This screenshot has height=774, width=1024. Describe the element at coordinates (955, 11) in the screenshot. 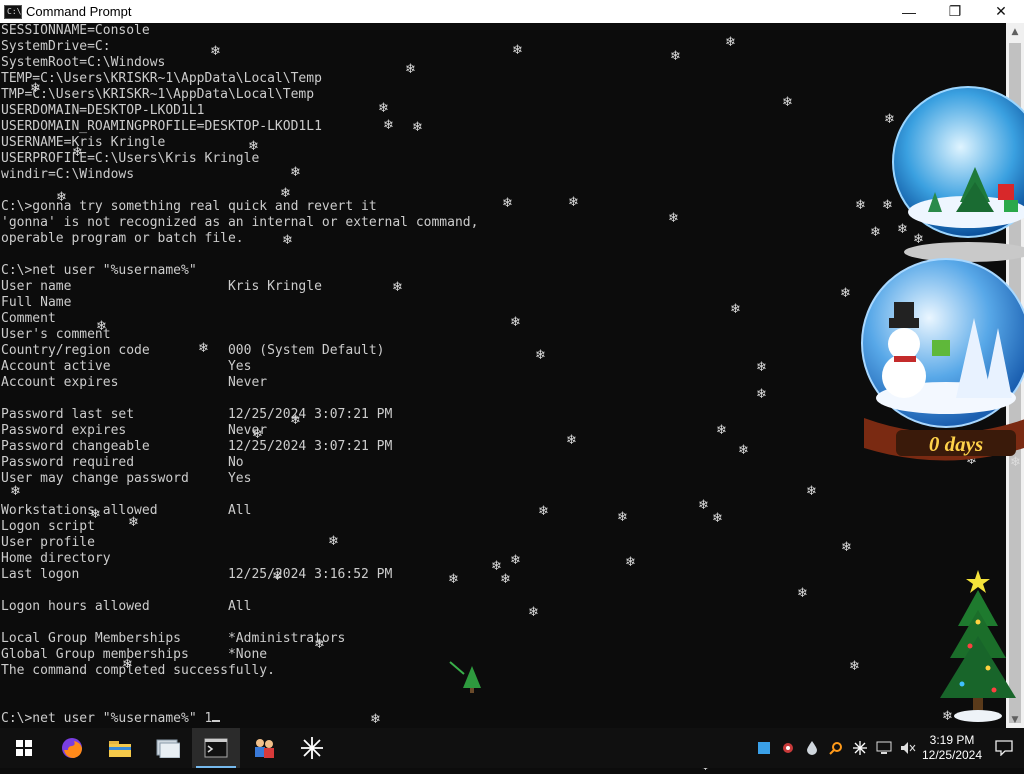

I see `maximize-button: ❐` at that location.